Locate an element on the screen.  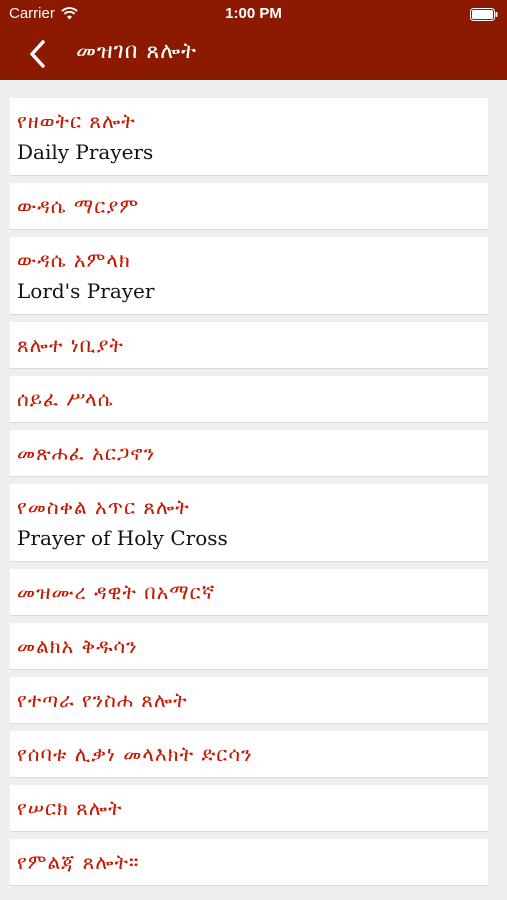
status-time: 1:00 PM is located at coordinates (253, 13).